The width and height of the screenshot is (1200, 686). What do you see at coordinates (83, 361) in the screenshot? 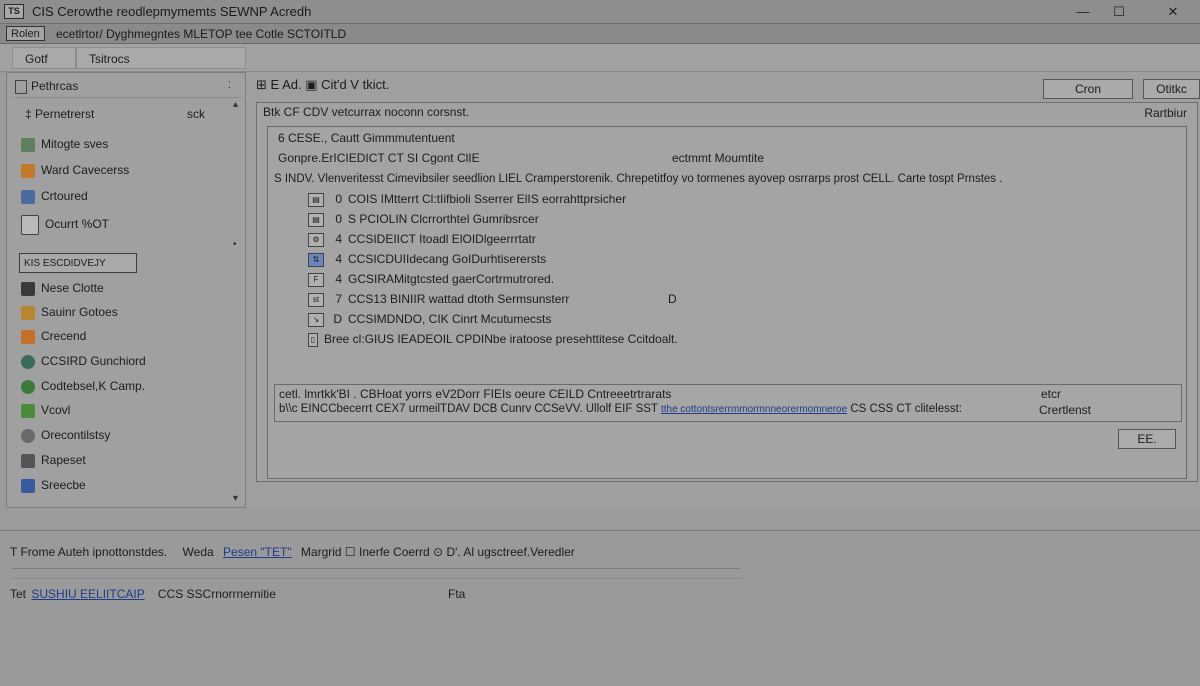
I see `sidebar-item-7: CCSIRD Gunchiord` at bounding box center [83, 361].